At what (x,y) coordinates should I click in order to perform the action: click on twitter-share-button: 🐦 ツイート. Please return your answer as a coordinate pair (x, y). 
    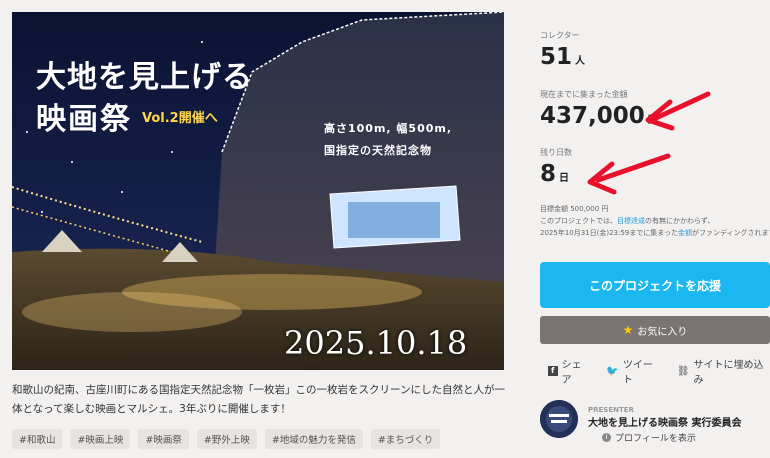
    Looking at the image, I should click on (633, 371).